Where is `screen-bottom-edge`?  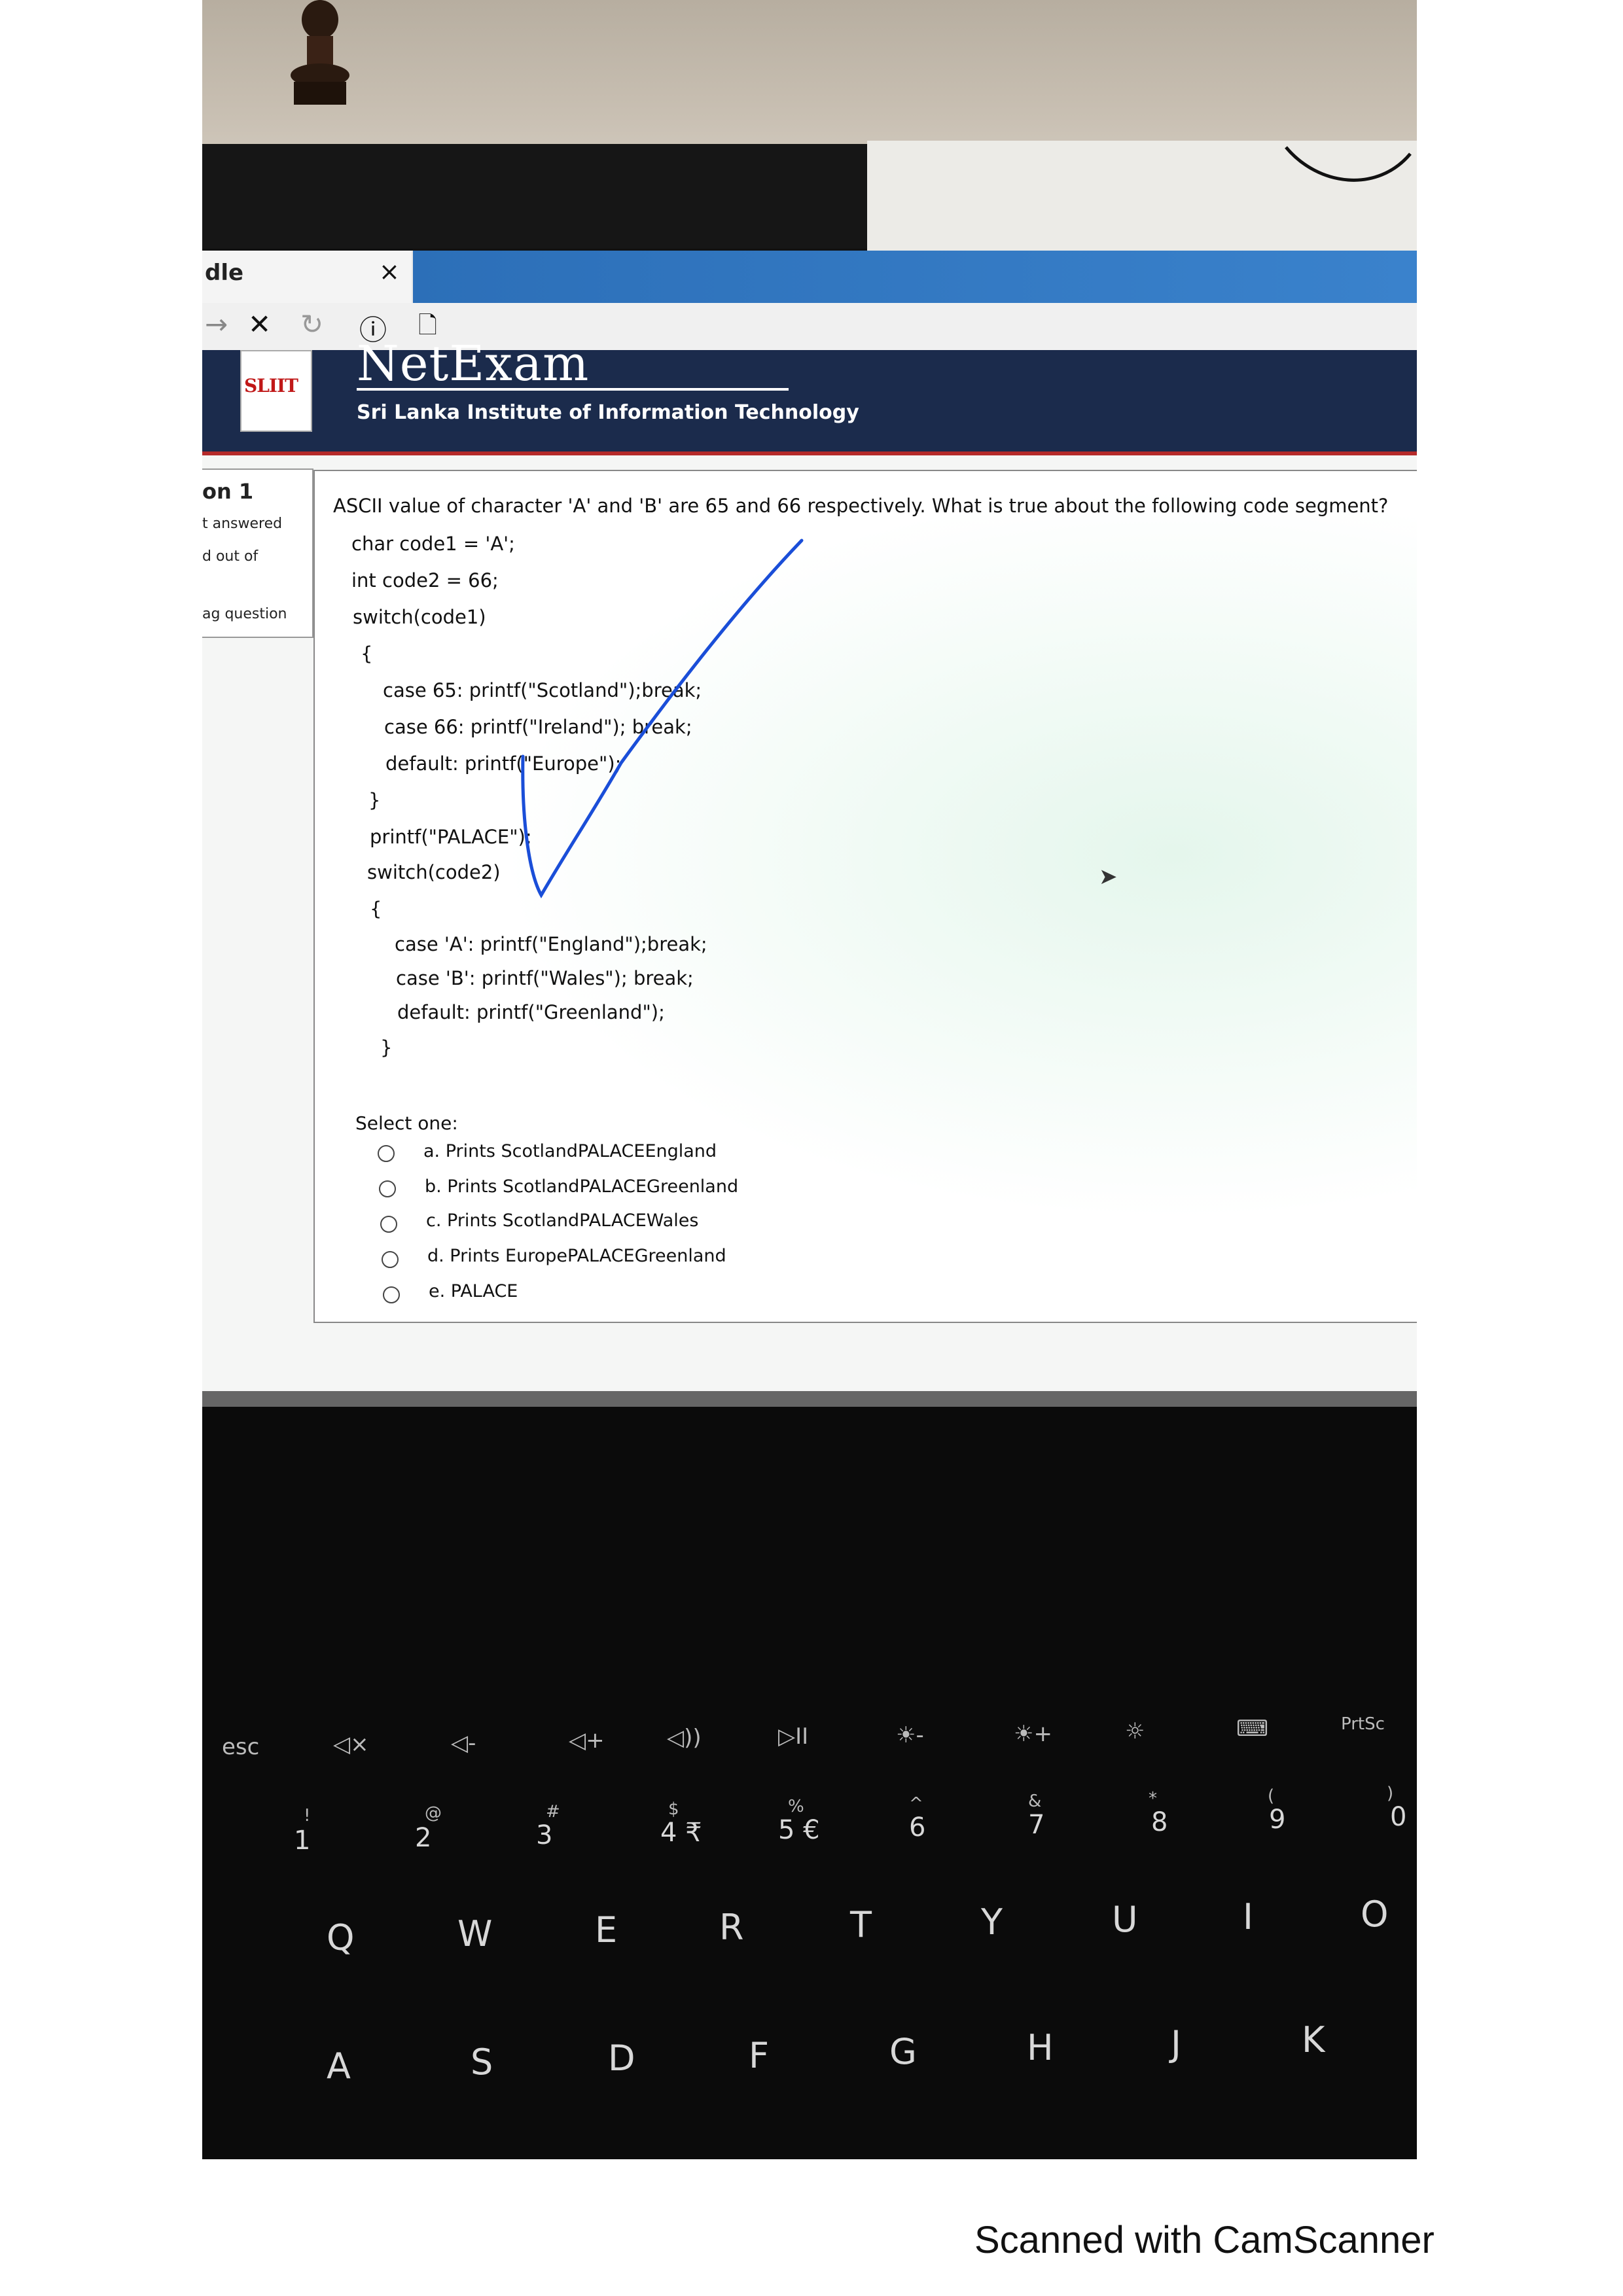
screen-bottom-edge is located at coordinates (810, 1399).